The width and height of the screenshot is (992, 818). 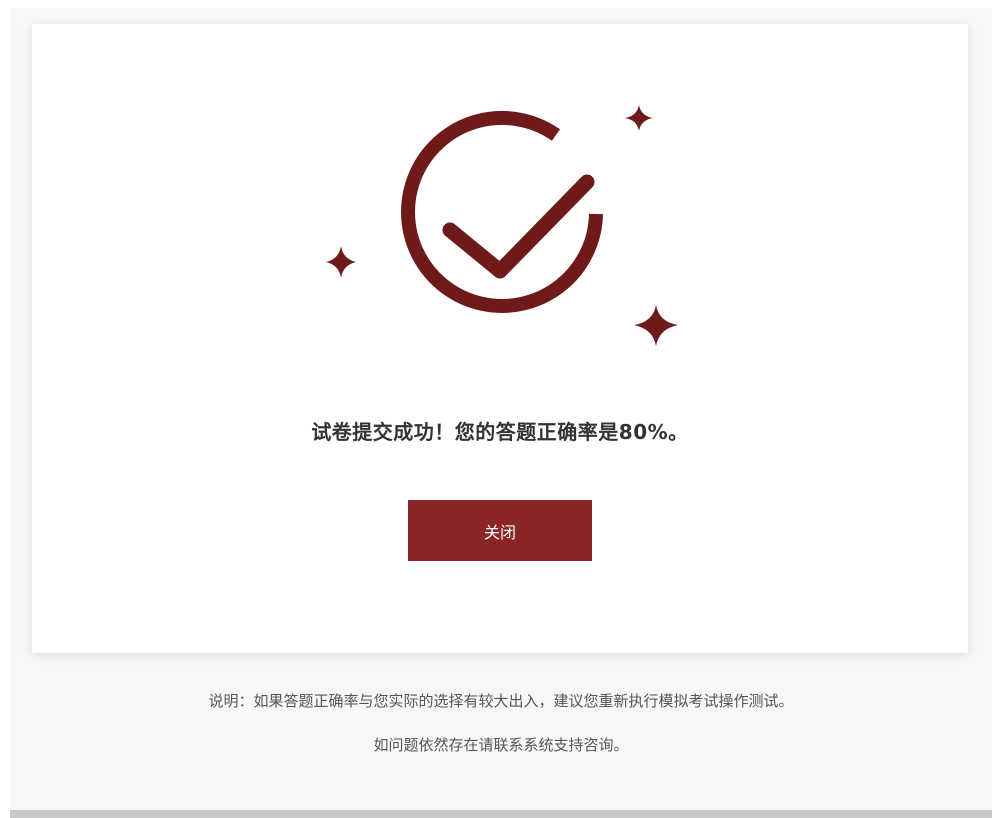 What do you see at coordinates (501, 814) in the screenshot?
I see `bottom-divider` at bounding box center [501, 814].